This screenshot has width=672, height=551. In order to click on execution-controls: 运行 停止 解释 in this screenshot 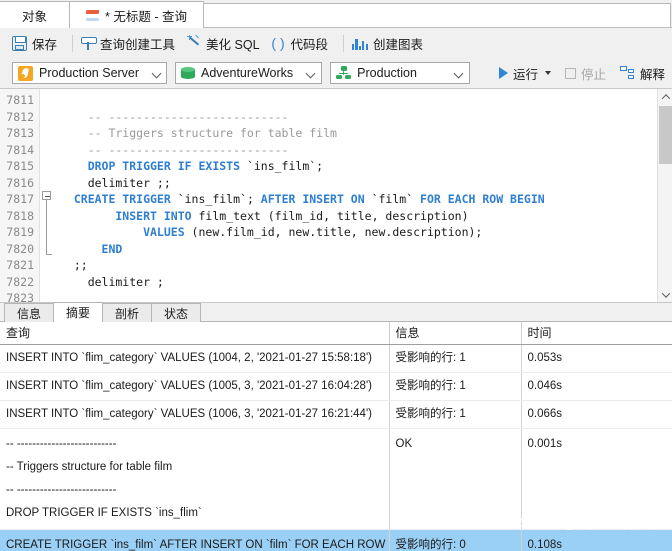, I will do `click(582, 73)`.